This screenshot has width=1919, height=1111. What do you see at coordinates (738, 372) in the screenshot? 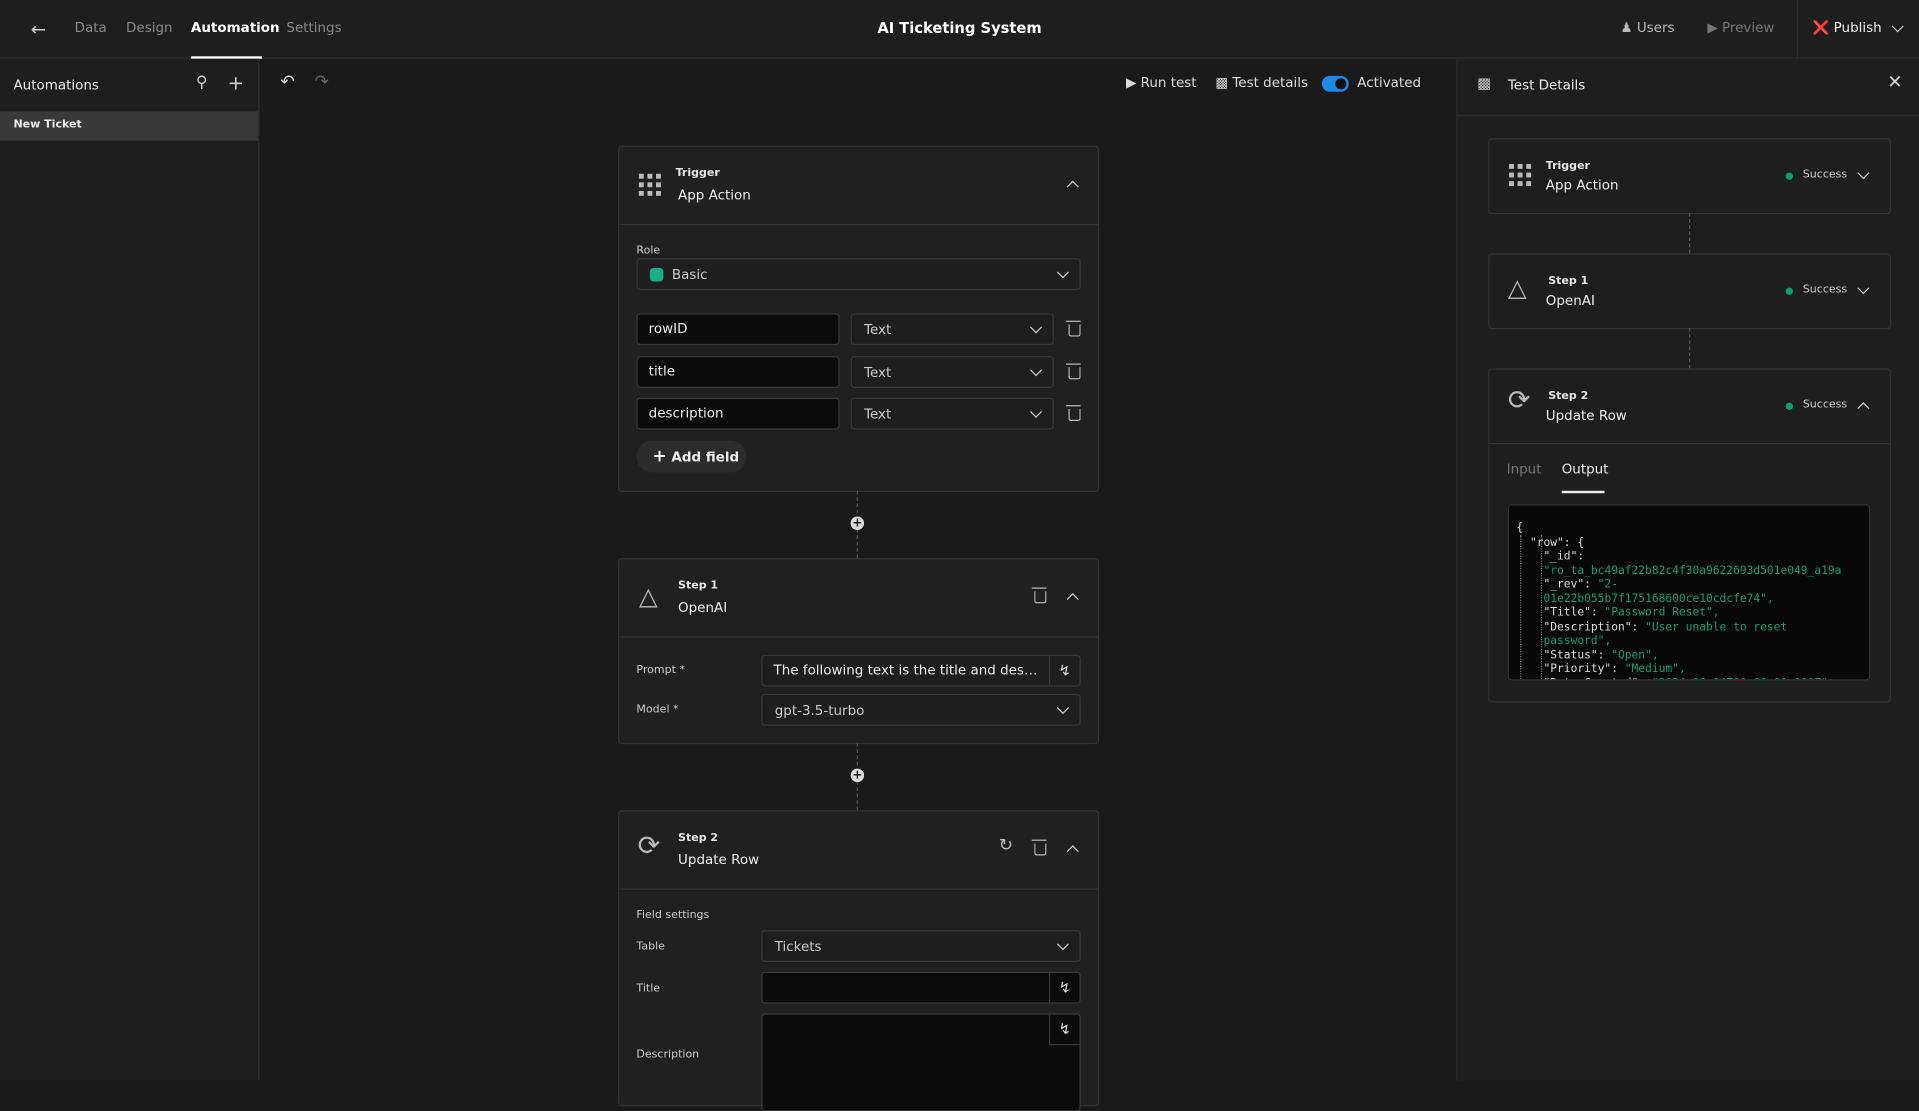
I see `field-name-input: title` at bounding box center [738, 372].